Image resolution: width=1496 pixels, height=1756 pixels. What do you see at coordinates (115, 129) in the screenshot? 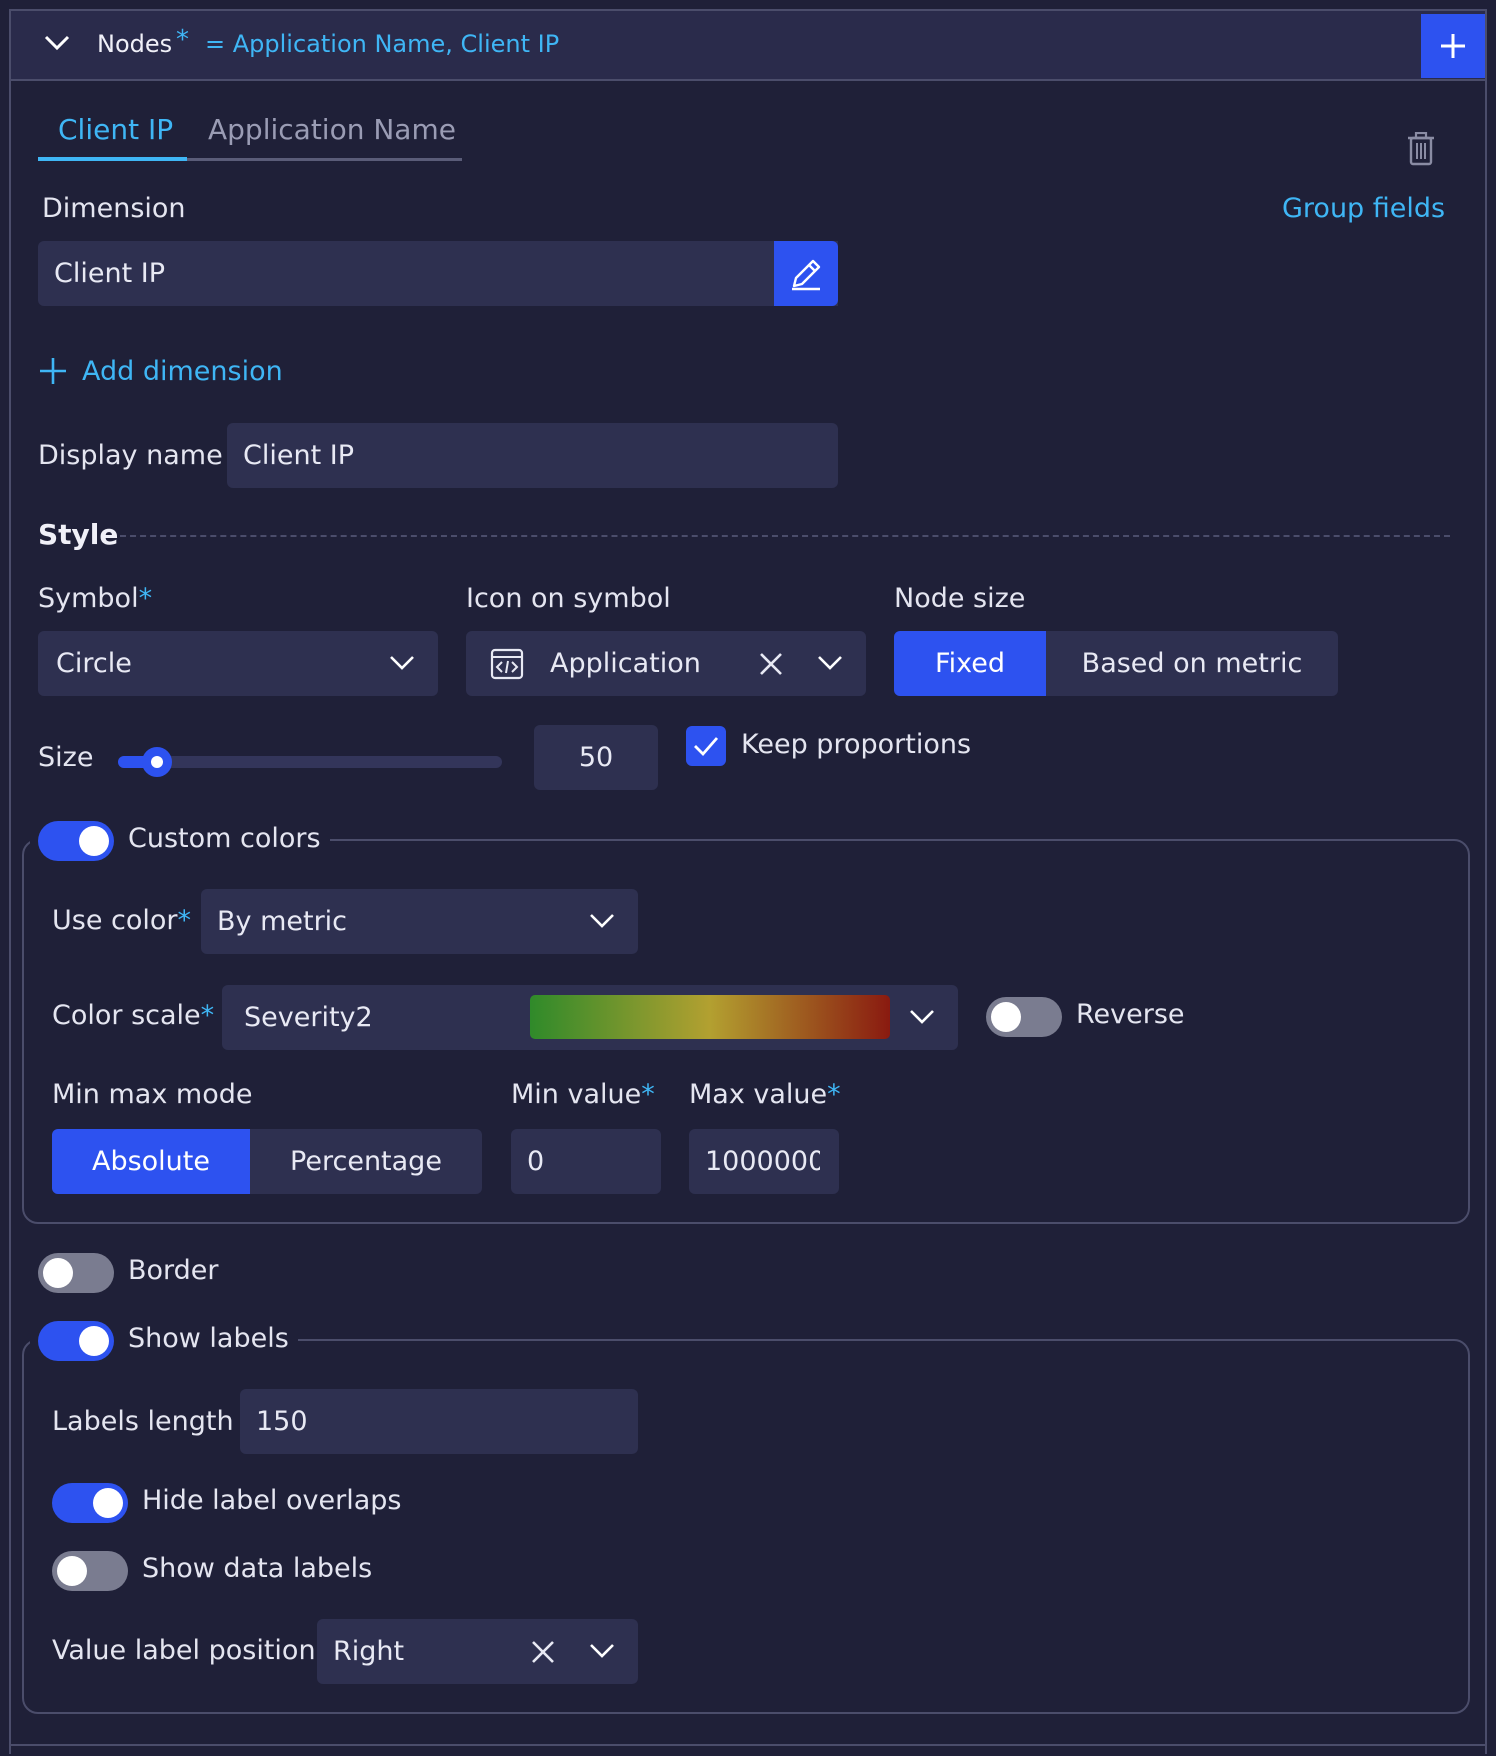
I see `tab-client-ip: Client IP` at bounding box center [115, 129].